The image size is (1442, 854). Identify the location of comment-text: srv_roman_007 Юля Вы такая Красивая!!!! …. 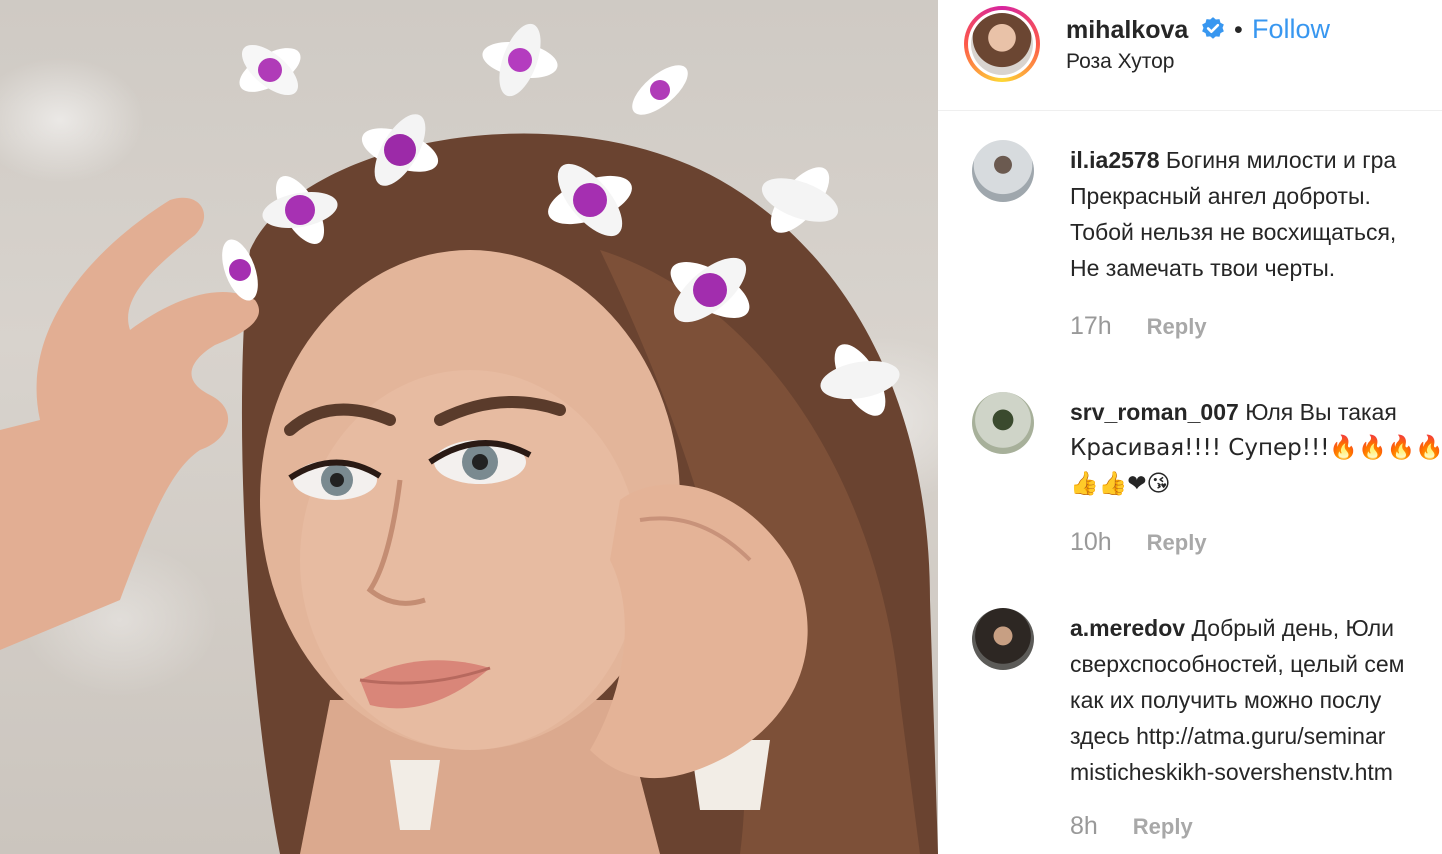
(1256, 448).